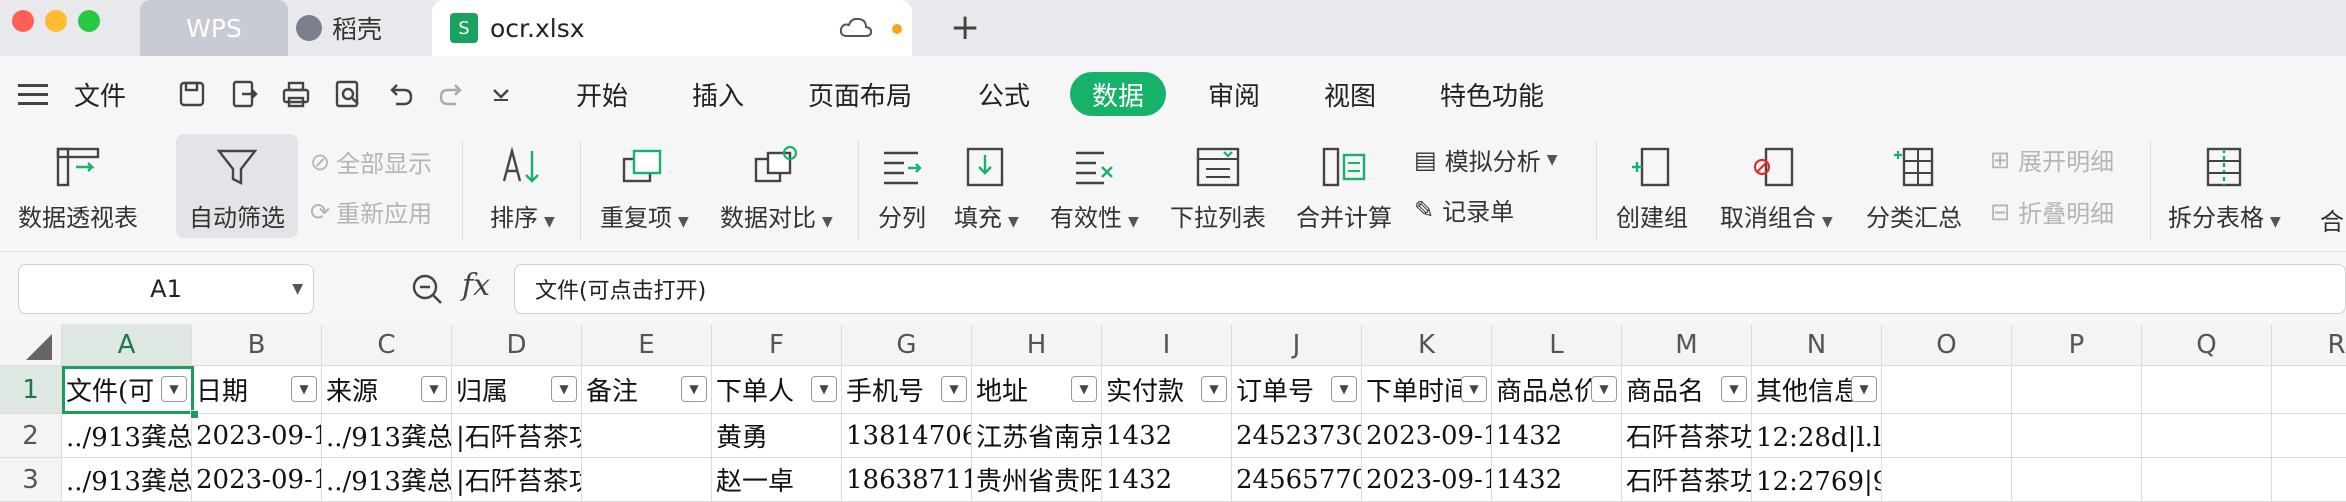 The width and height of the screenshot is (2346, 502). Describe the element at coordinates (1167, 390) in the screenshot. I see `header-cell: 实付款 ▼` at that location.